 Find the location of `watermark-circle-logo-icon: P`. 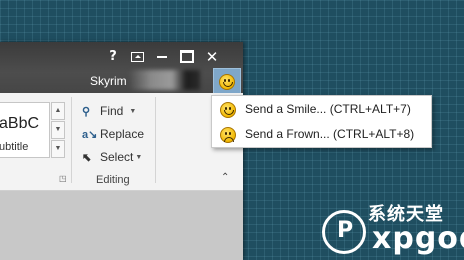

watermark-circle-logo-icon: P is located at coordinates (344, 232).